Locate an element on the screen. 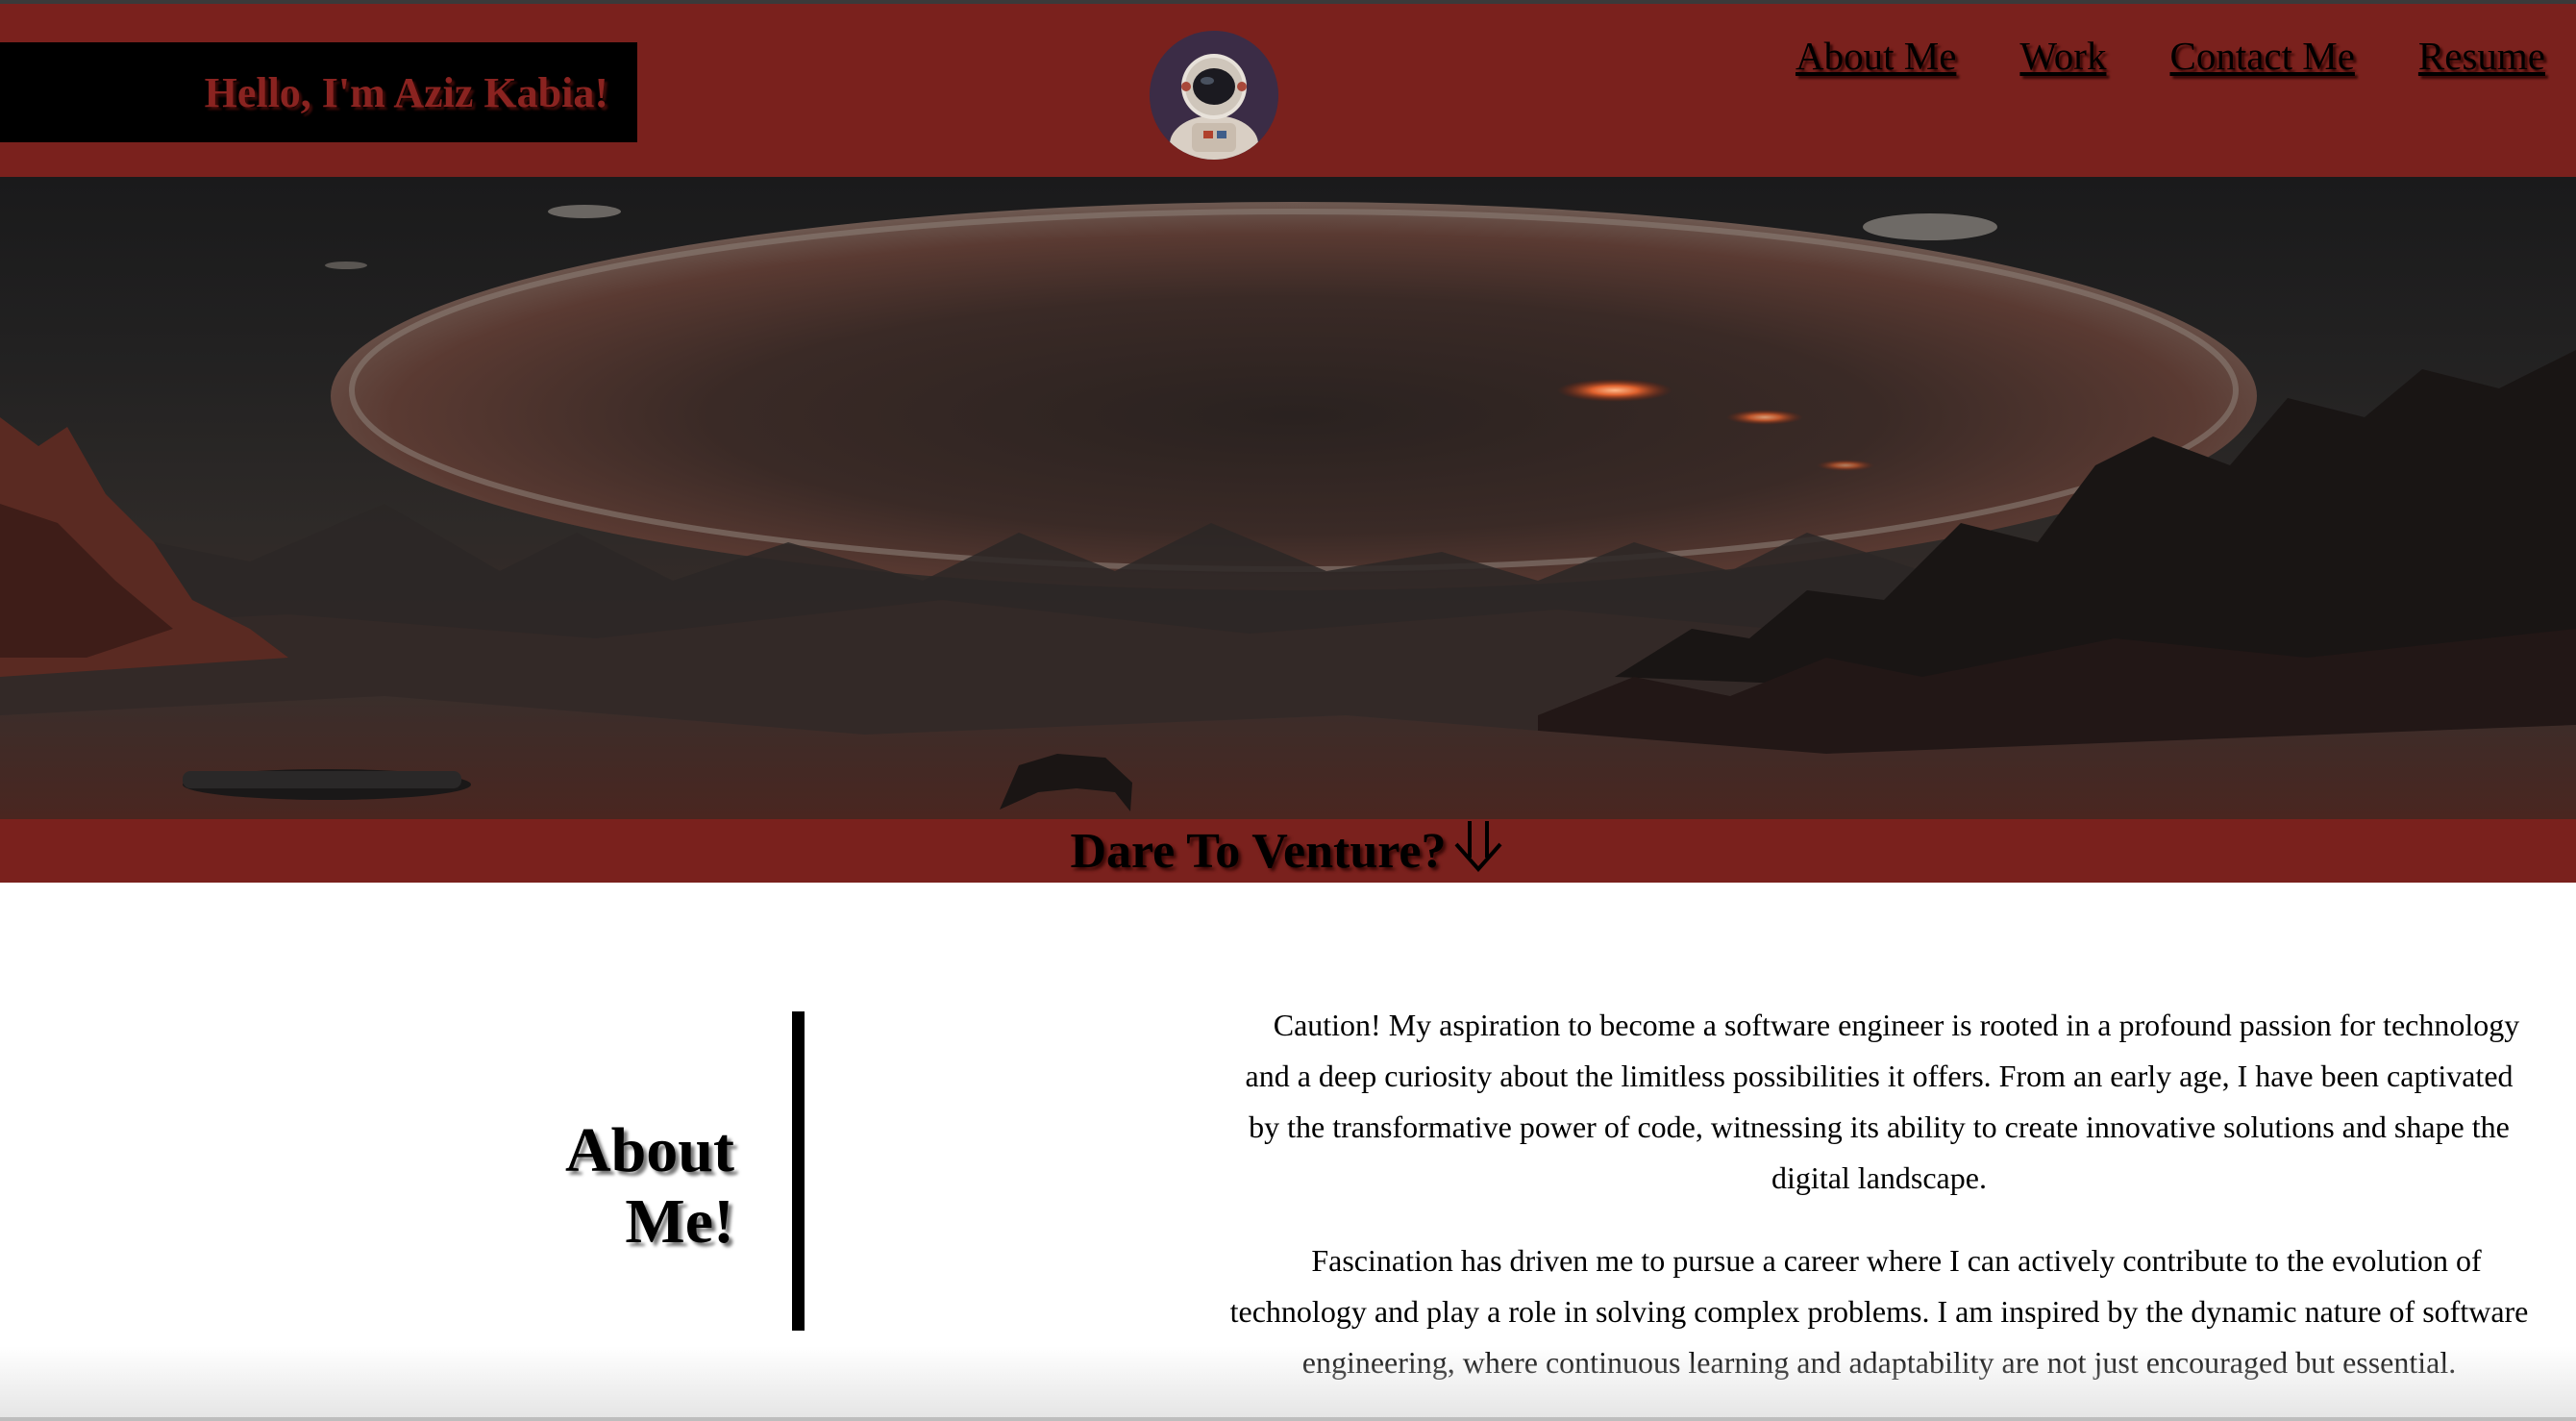 This screenshot has width=2576, height=1421. cta-banner: Dare To Venture? is located at coordinates (1288, 851).